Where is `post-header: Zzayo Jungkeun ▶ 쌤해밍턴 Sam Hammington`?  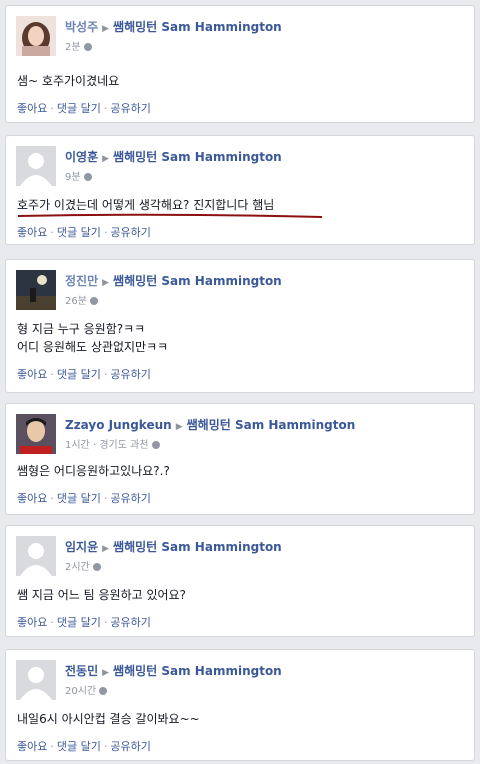
post-header: Zzayo Jungkeun ▶ 쌤해밍턴 Sam Hammington is located at coordinates (210, 424).